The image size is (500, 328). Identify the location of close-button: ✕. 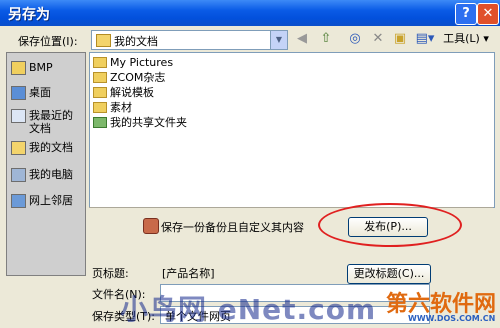
(488, 14).